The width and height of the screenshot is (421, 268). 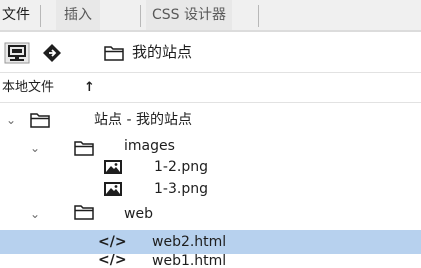 What do you see at coordinates (89, 88) in the screenshot?
I see `up-arrow-icon: ↑` at bounding box center [89, 88].